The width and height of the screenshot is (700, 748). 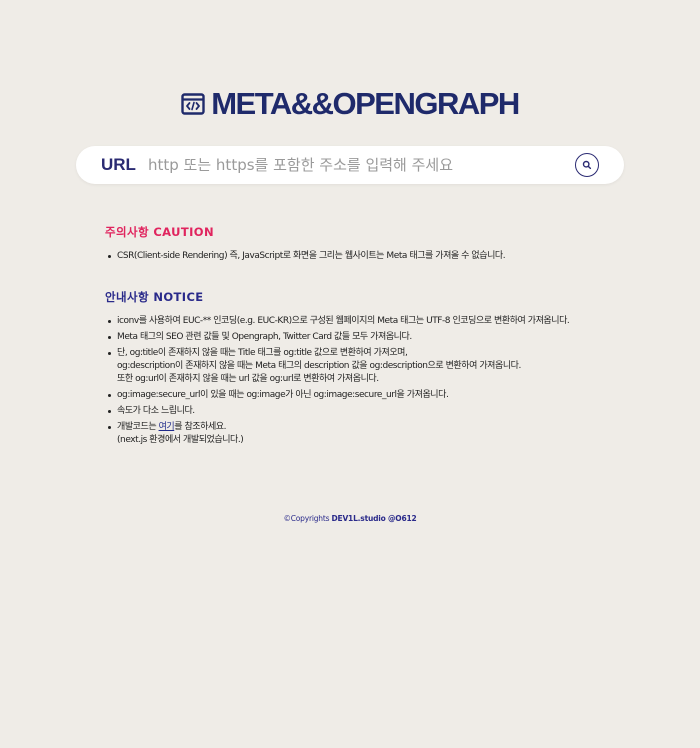 I want to click on source-code-link: 여기, so click(x=167, y=427).